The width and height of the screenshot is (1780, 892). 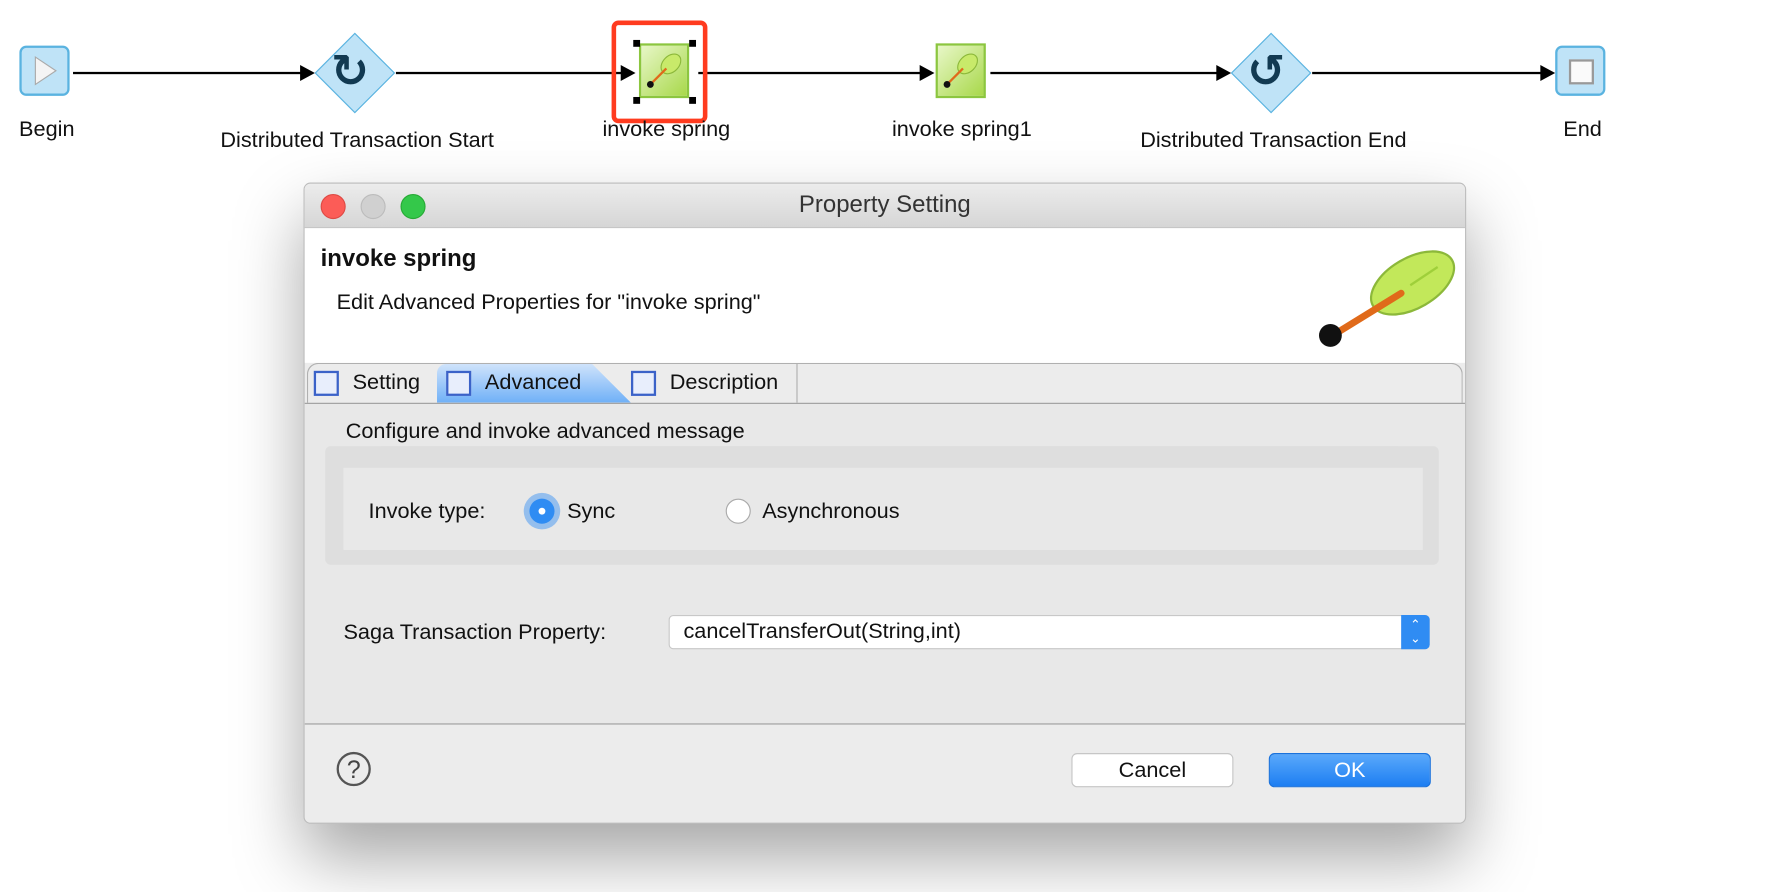 I want to click on node-label: End, so click(x=1582, y=129).